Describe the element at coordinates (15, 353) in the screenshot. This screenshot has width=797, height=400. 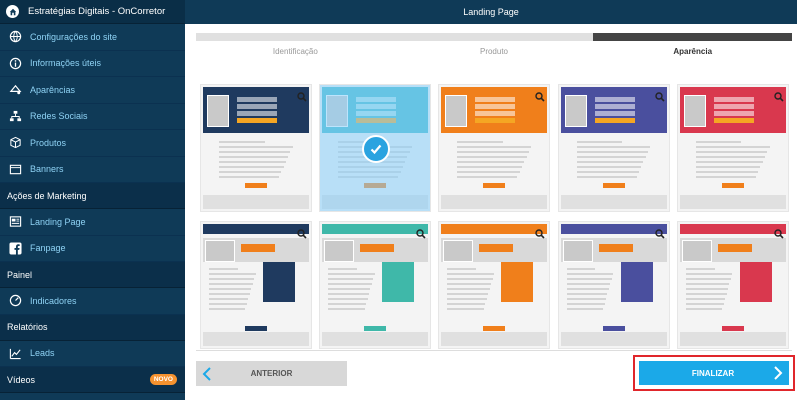
I see `chart-icon` at that location.